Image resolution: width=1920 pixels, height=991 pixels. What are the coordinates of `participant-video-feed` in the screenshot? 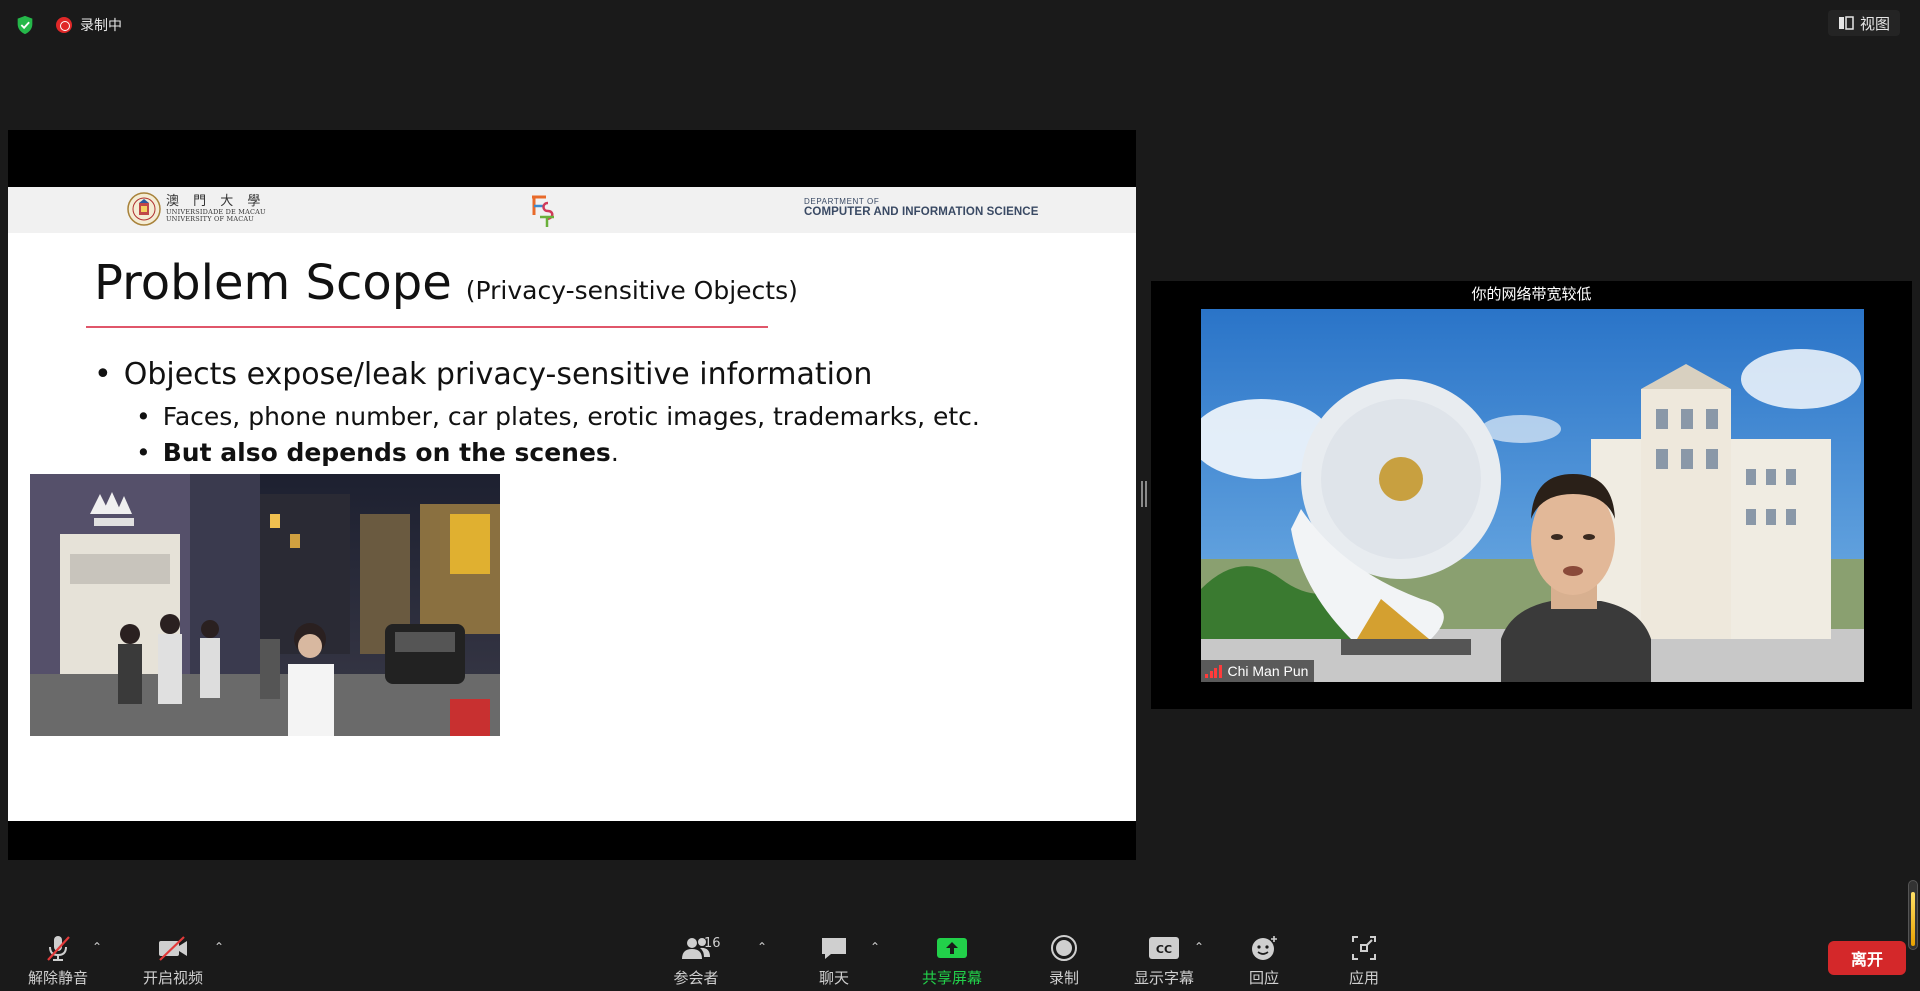 It's located at (1532, 495).